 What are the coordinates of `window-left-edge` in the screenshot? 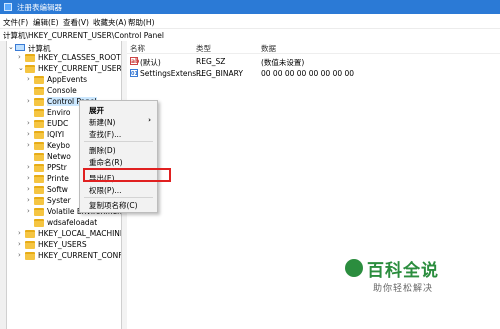 It's located at (3, 185).